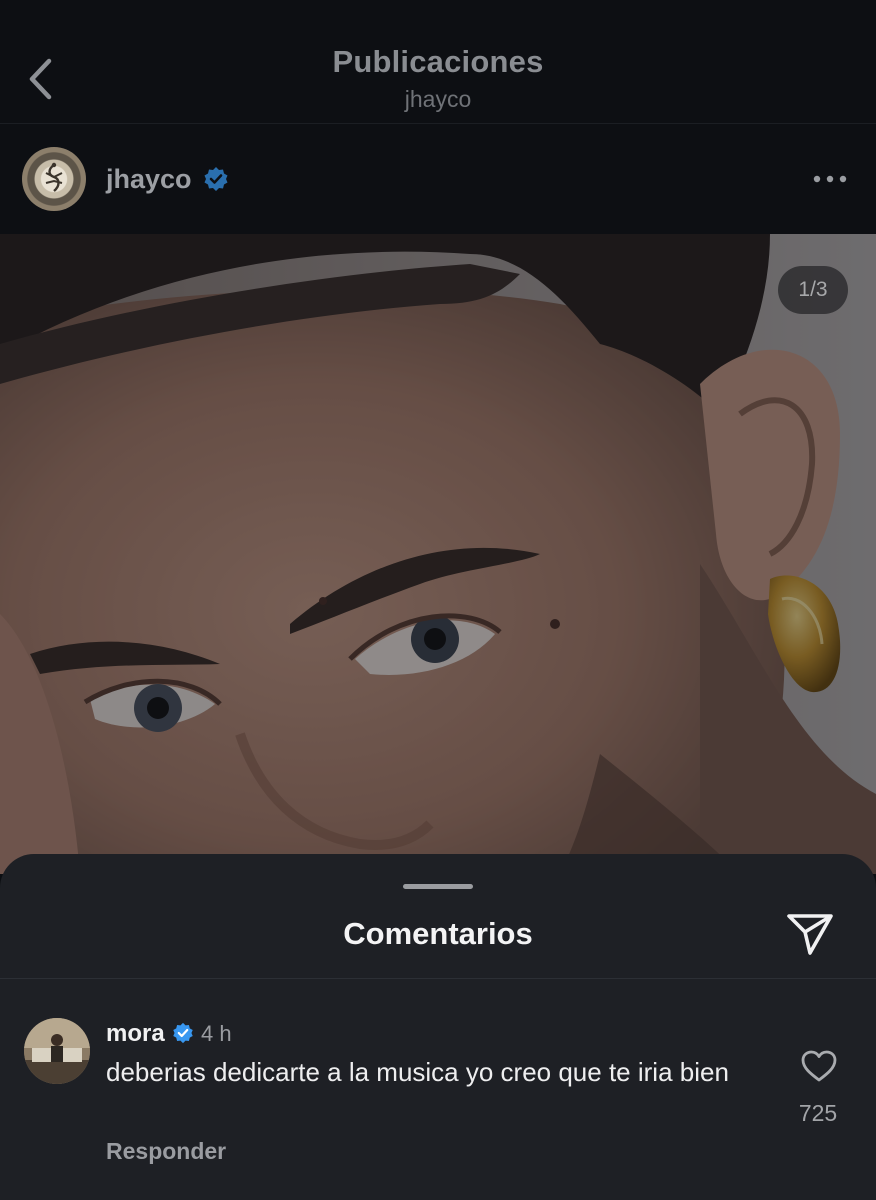  What do you see at coordinates (438, 179) in the screenshot?
I see `post-header: jhayco` at bounding box center [438, 179].